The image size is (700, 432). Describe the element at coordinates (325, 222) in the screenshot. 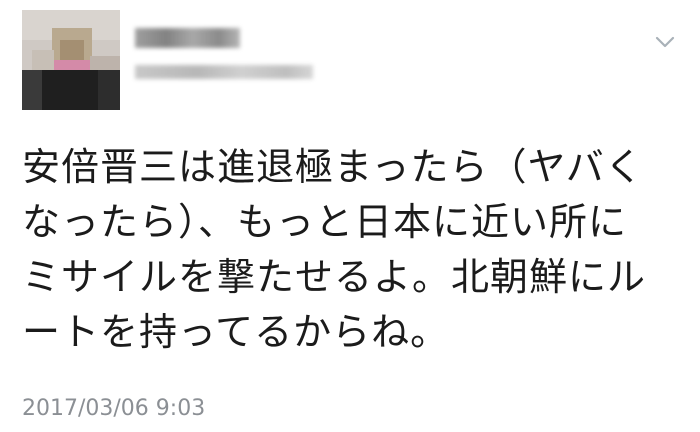

I see `tweet-line: なったら）、もっと日本に近い所に` at that location.